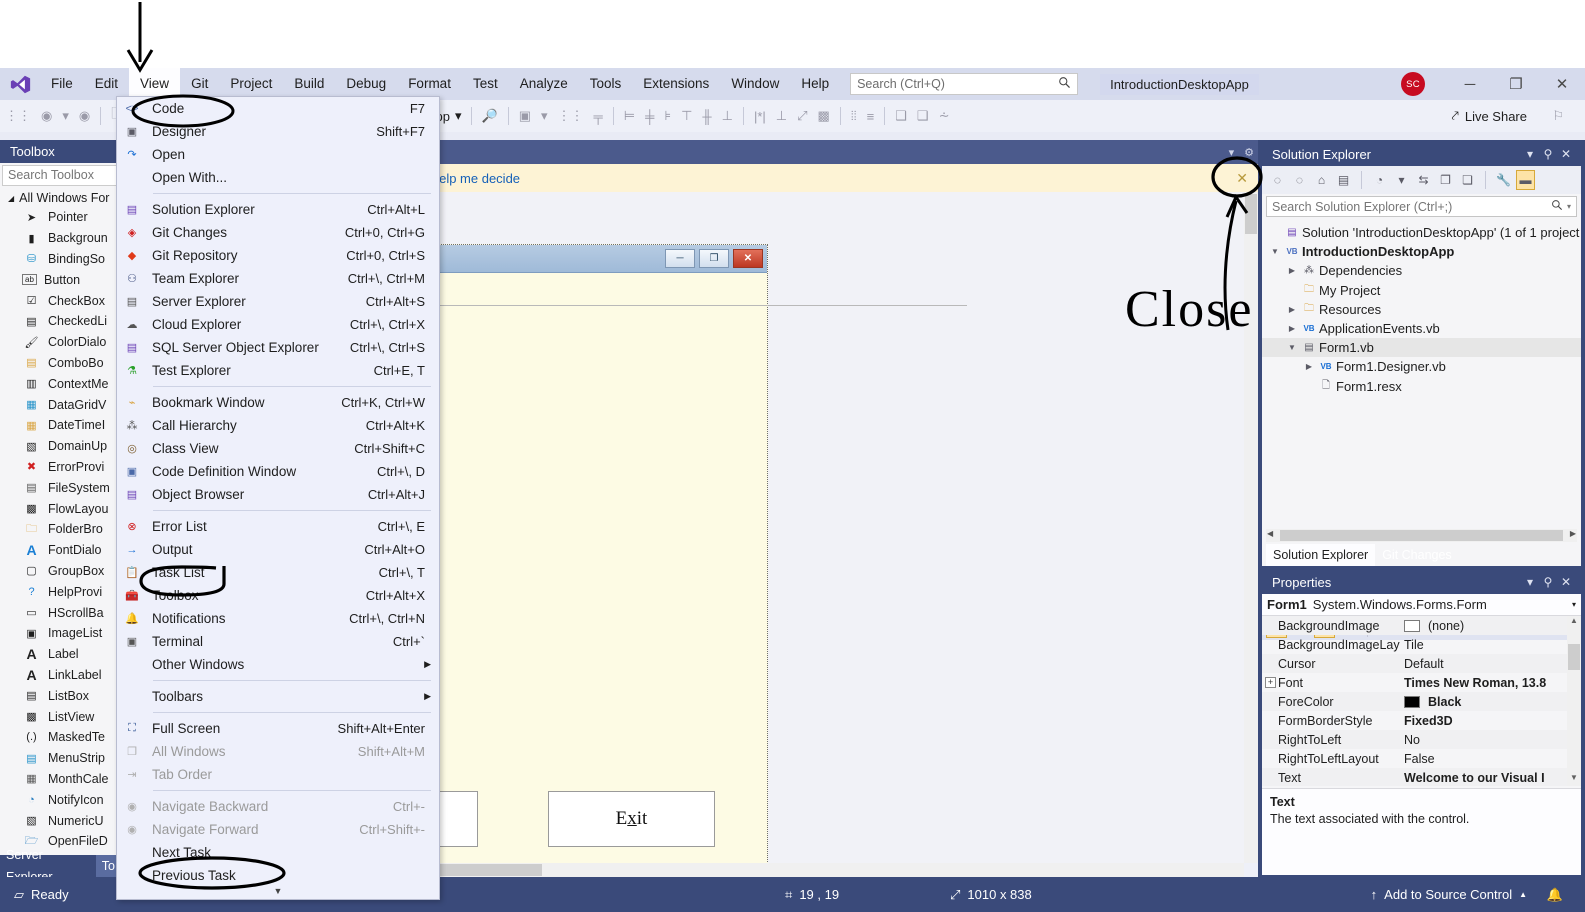  I want to click on solution-explorer-search-input: Search Solution Explorer (Ctrl+;) ▾, so click(1421, 206).